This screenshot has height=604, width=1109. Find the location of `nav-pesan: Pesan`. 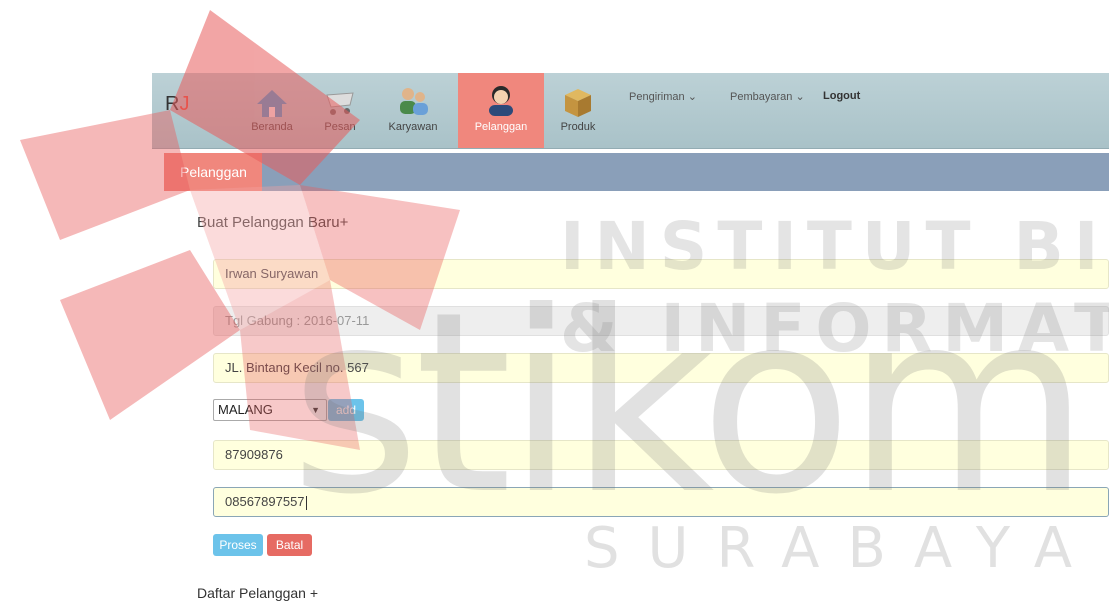

nav-pesan: Pesan is located at coordinates (340, 110).